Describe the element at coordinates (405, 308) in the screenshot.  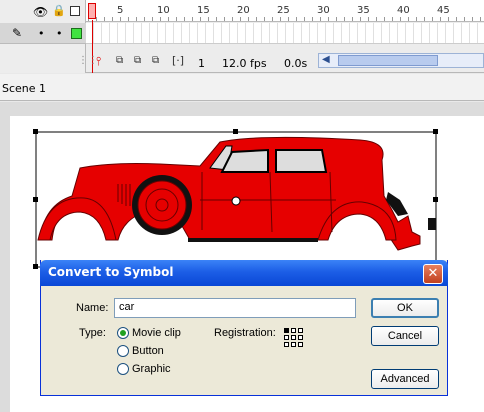
I see `ok-button: OK` at that location.